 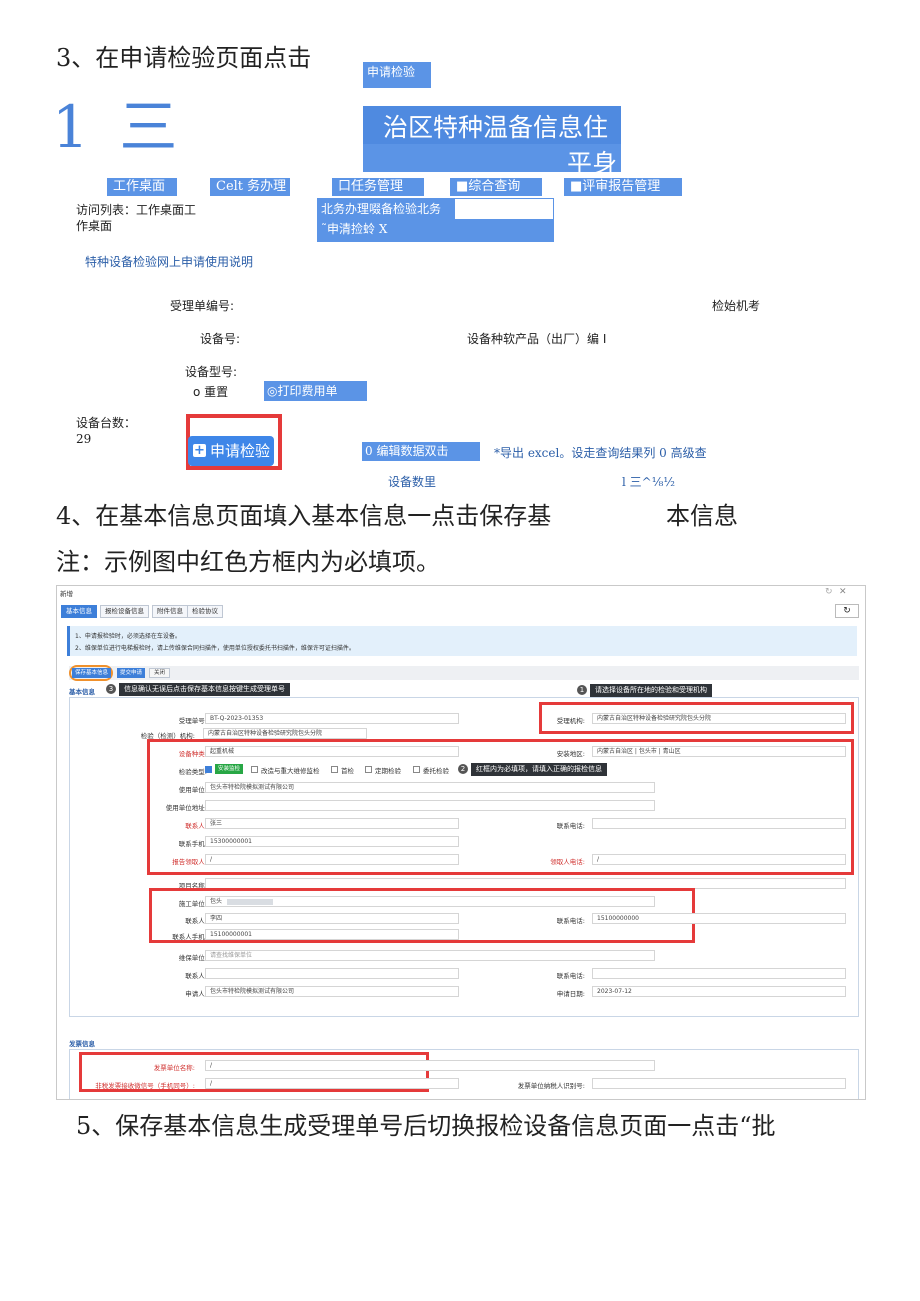 What do you see at coordinates (118, 127) in the screenshot?
I see `logo-text: 1 三` at bounding box center [118, 127].